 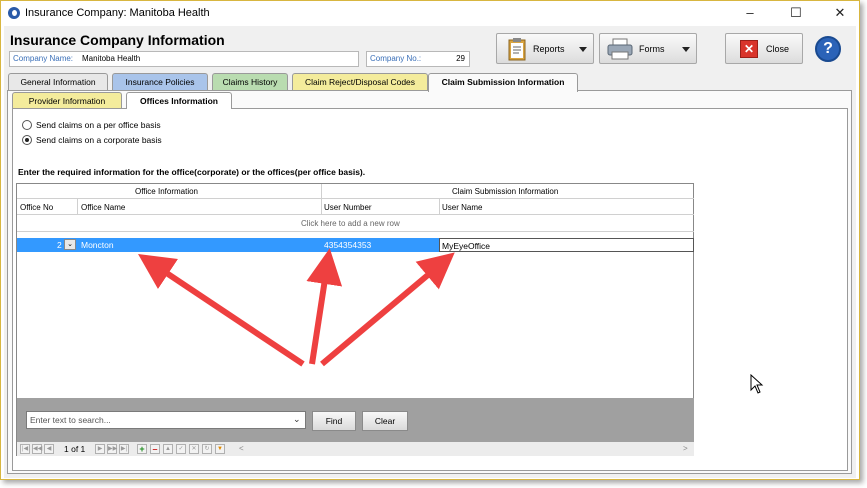 I want to click on reports-button: Reports, so click(x=545, y=48).